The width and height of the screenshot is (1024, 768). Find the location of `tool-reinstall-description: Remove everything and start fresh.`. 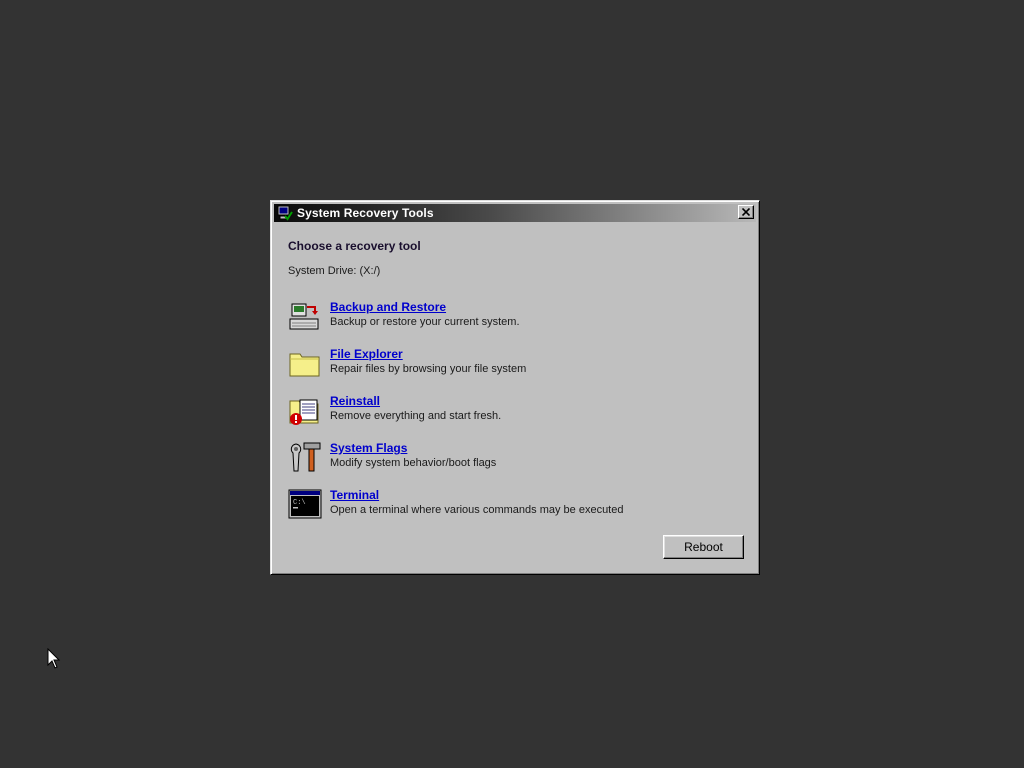

tool-reinstall-description: Remove everything and start fresh. is located at coordinates (416, 416).